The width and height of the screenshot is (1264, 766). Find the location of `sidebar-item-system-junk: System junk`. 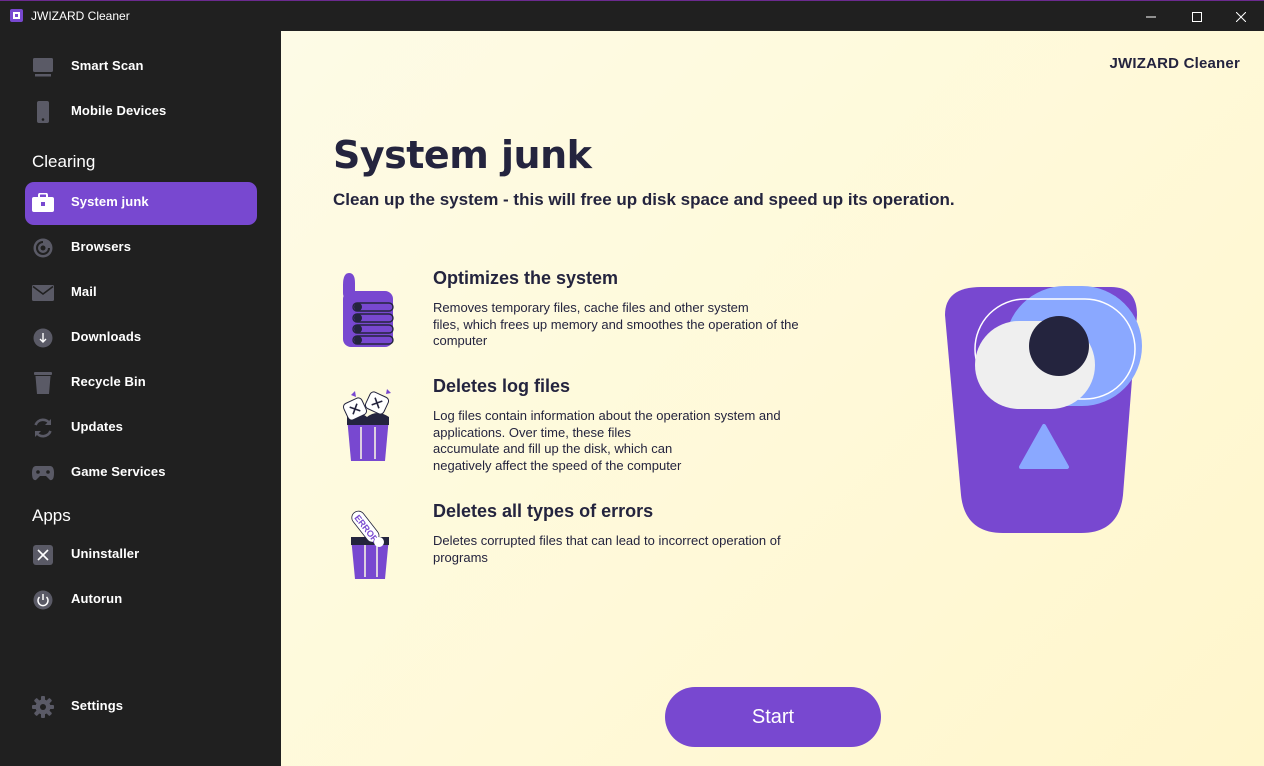

sidebar-item-system-junk: System junk is located at coordinates (141, 203).